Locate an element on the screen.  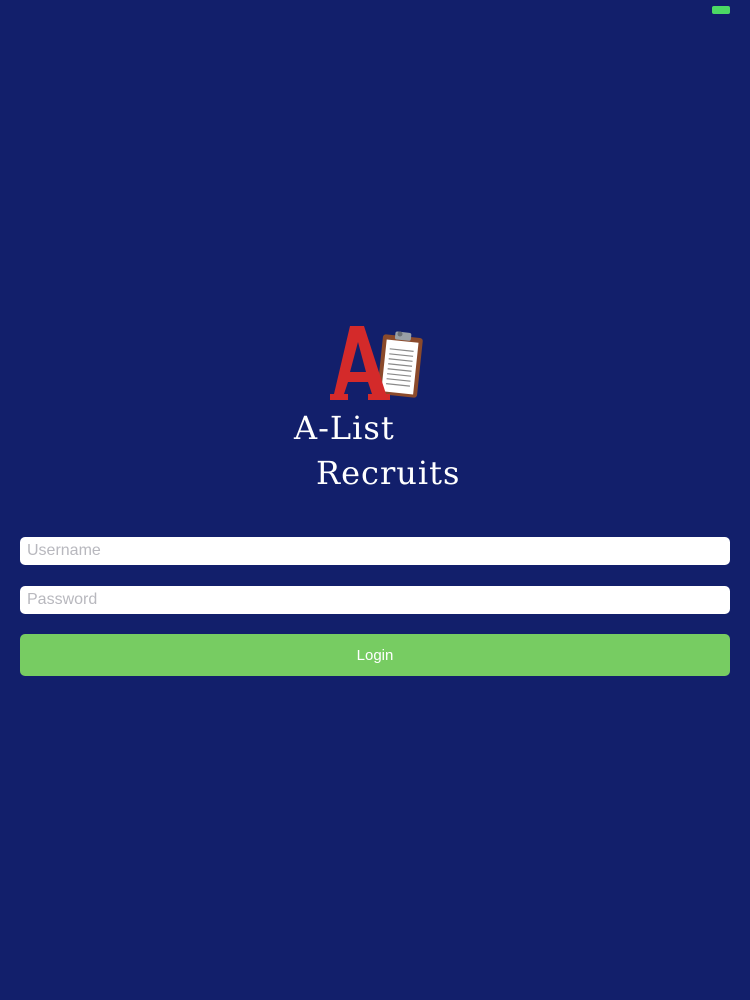
login-button: Login is located at coordinates (375, 655).